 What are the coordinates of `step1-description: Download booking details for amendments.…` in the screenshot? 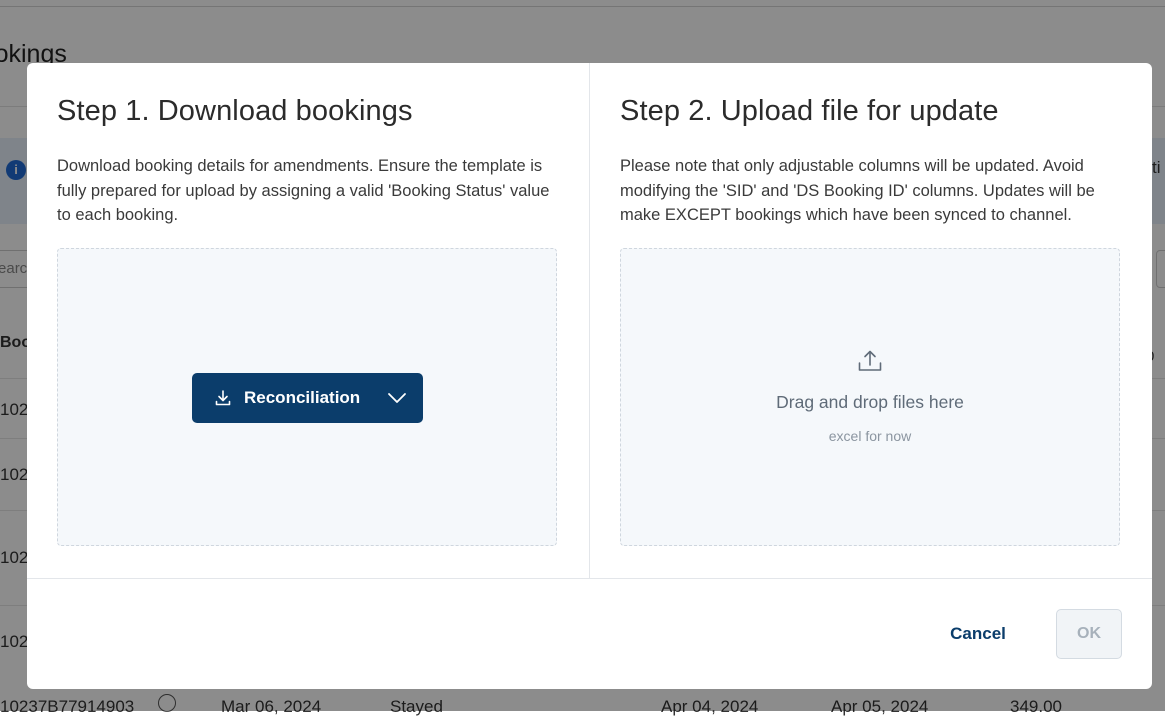 It's located at (303, 190).